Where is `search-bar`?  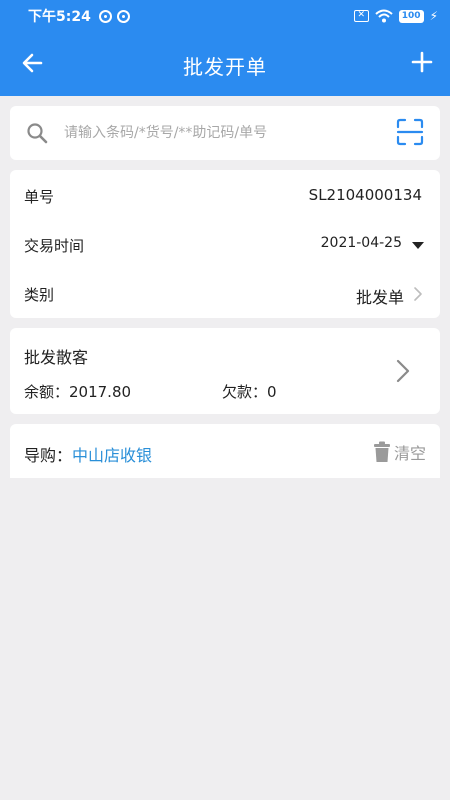 search-bar is located at coordinates (225, 133).